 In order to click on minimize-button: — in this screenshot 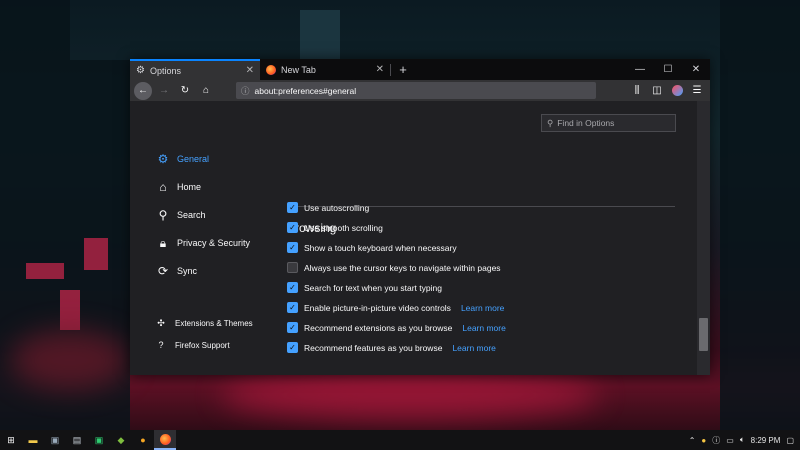, I will do `click(640, 69)`.